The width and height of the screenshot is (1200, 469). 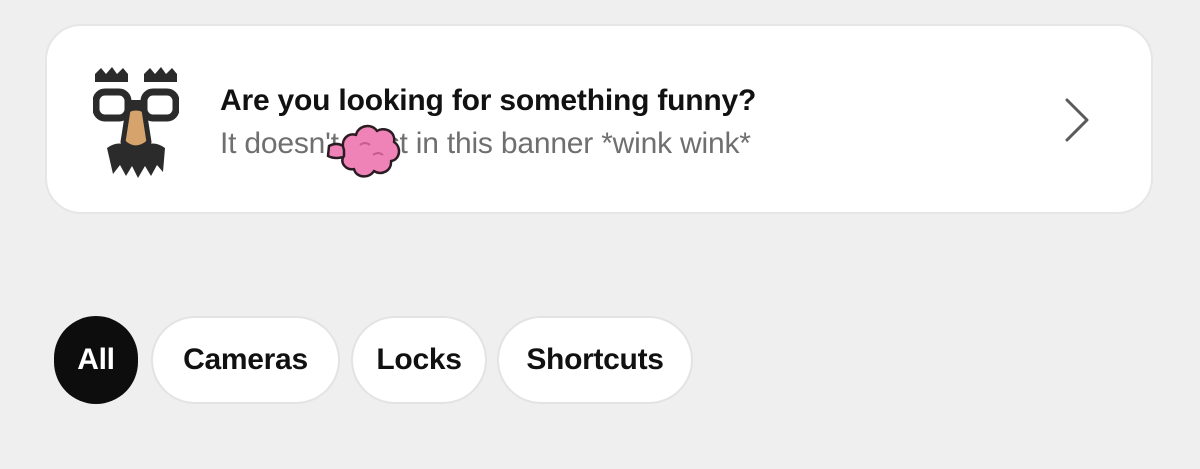 What do you see at coordinates (245, 360) in the screenshot?
I see `filter-chip-cameras: Cameras` at bounding box center [245, 360].